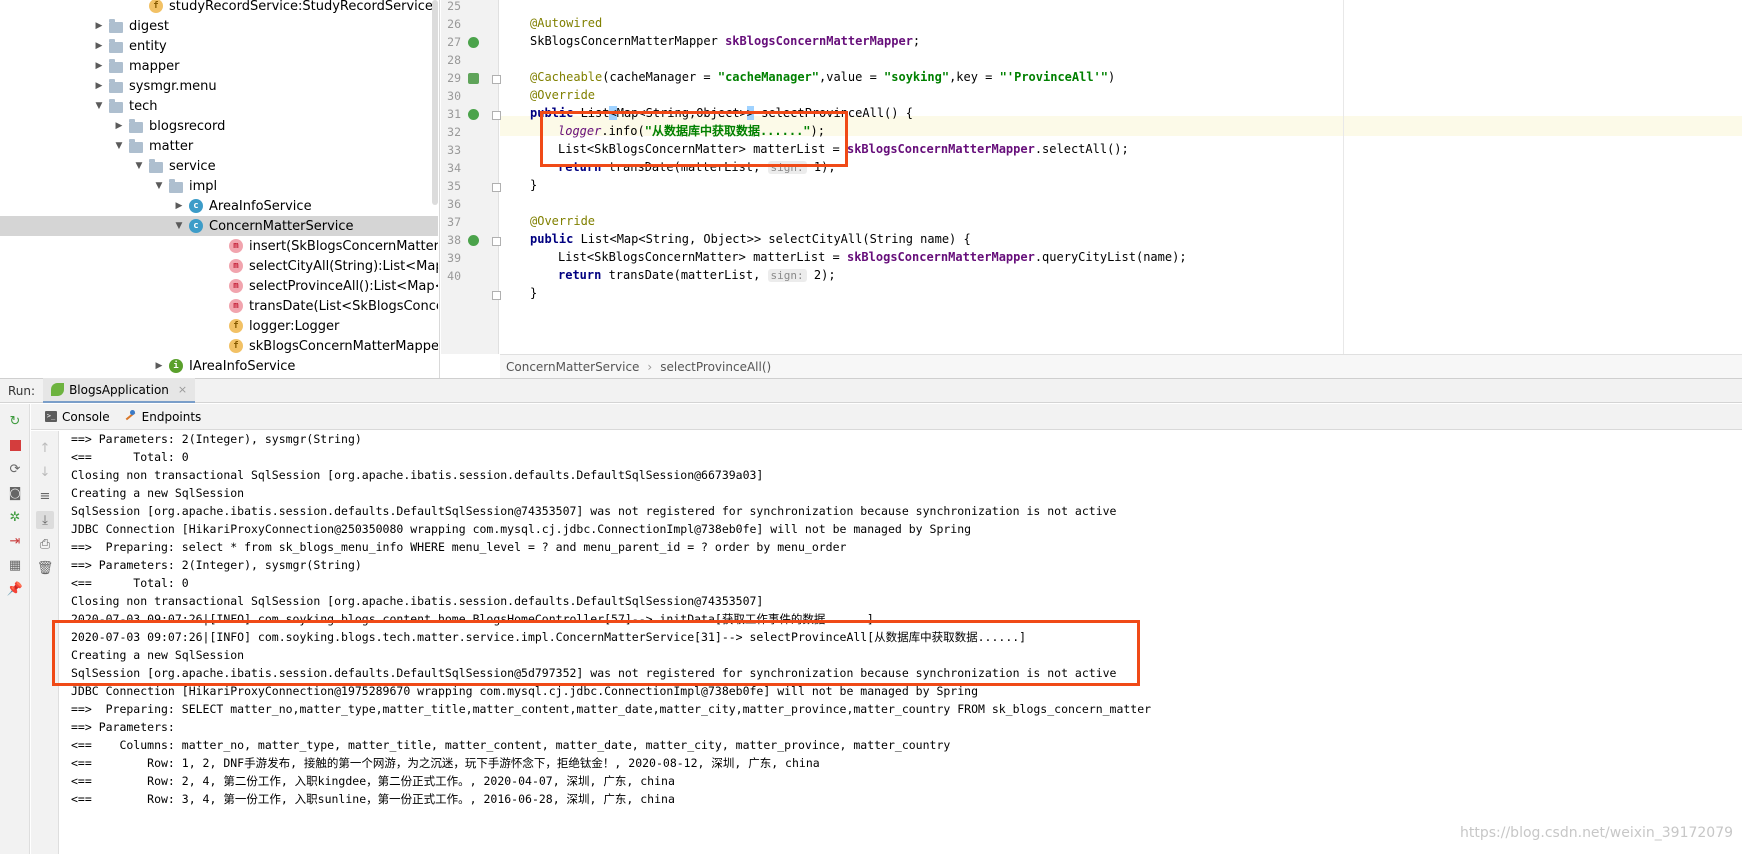  Describe the element at coordinates (15, 493) in the screenshot. I see `dump-threads-icon: ◙` at that location.